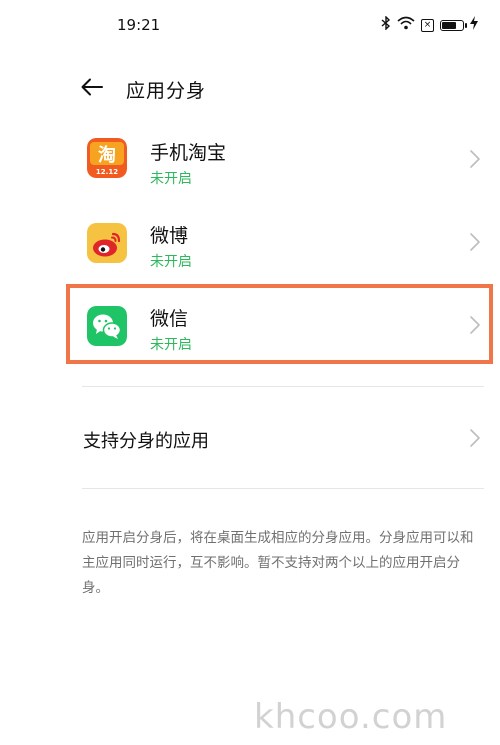 Image resolution: width=500 pixels, height=745 pixels. Describe the element at coordinates (166, 91) in the screenshot. I see `page-title: 应用分身` at that location.